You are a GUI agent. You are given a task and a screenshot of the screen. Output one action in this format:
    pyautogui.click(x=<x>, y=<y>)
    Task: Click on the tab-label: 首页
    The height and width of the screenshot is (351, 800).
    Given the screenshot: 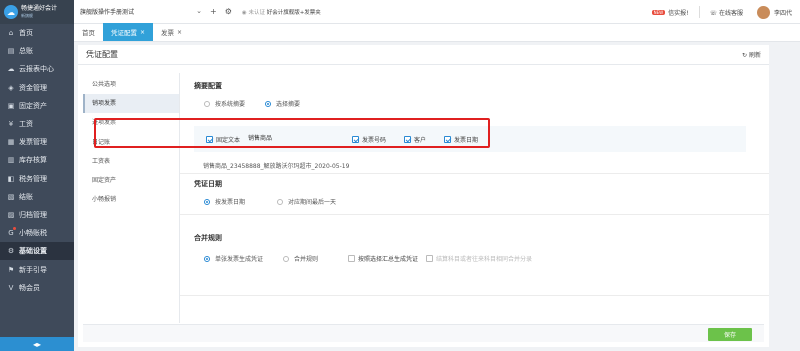 What is the action you would take?
    pyautogui.click(x=88, y=33)
    